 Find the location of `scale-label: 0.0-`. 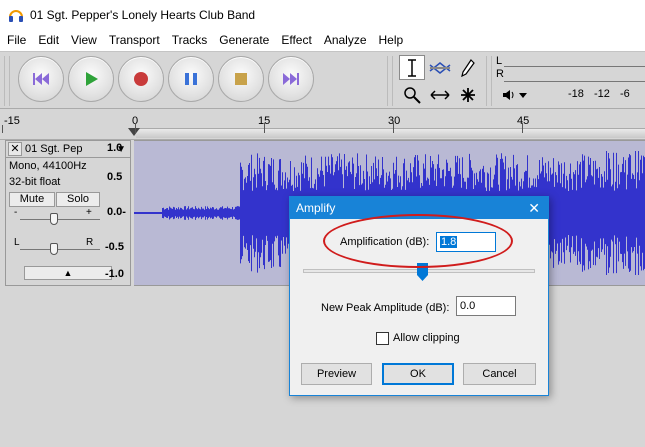

scale-label: 0.0- is located at coordinates (116, 212).